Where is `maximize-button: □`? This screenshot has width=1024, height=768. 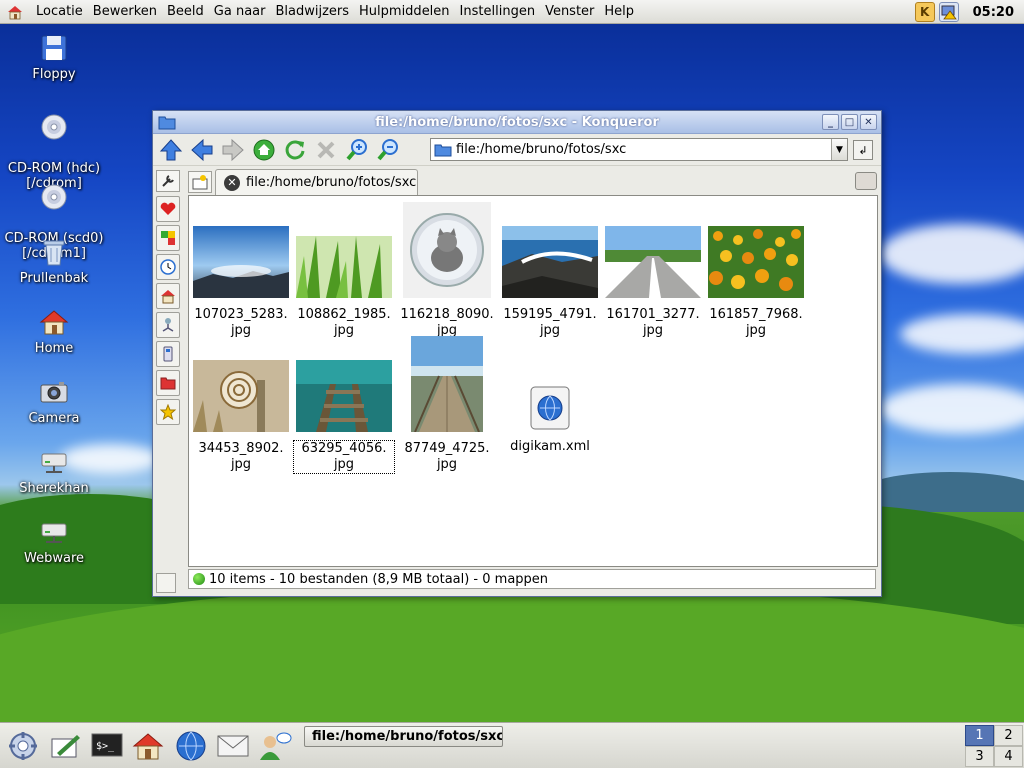 maximize-button: □ is located at coordinates (849, 122).